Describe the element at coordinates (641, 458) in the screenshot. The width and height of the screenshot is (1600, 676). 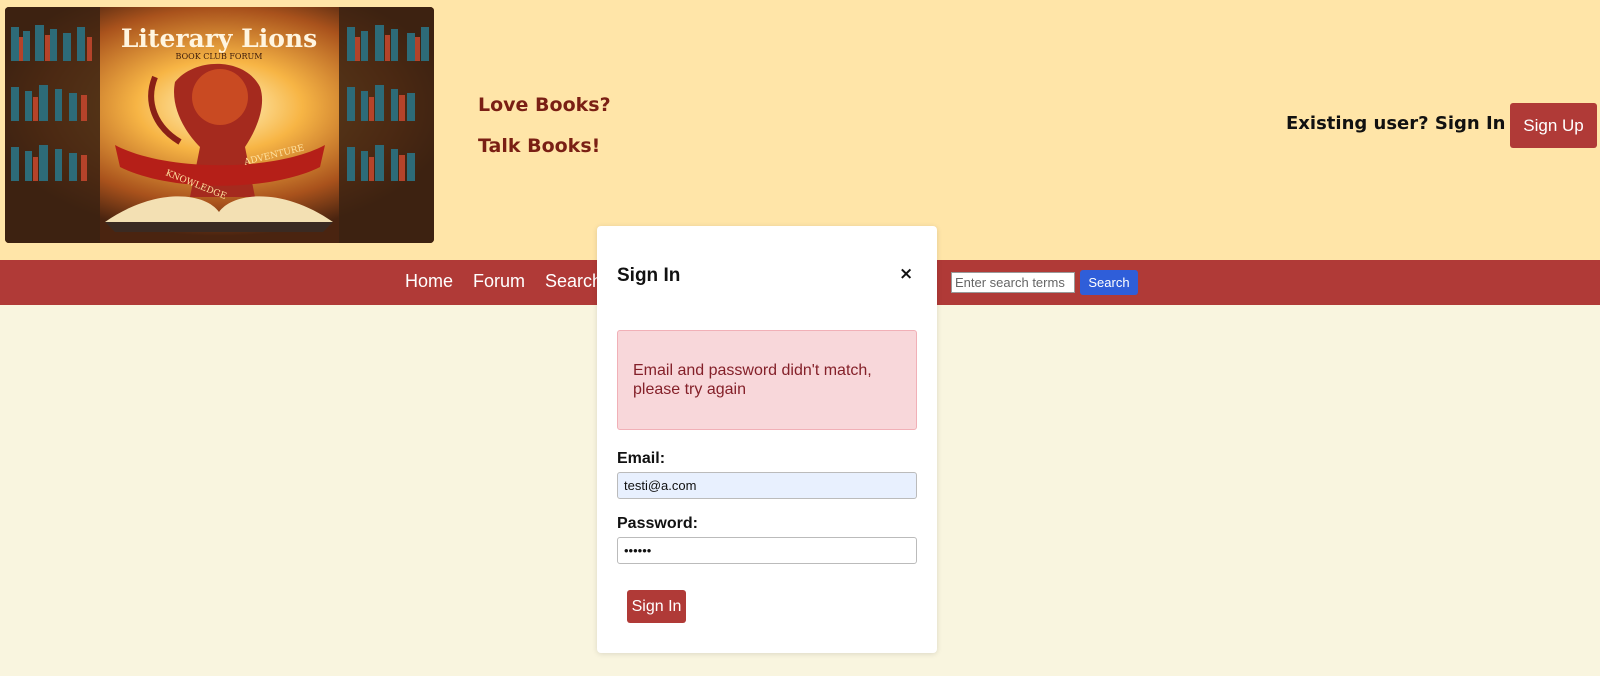
I see `email-label: Email:` at that location.